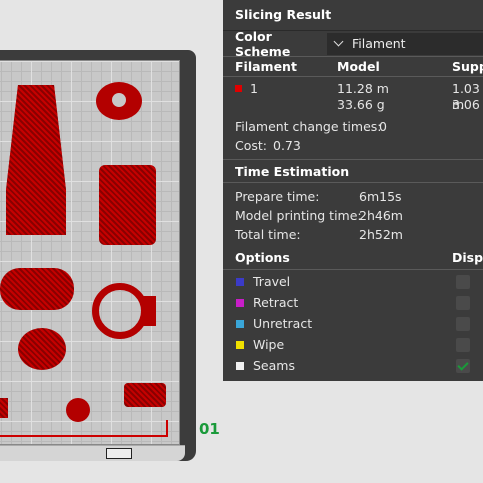 Image resolution: width=483 pixels, height=483 pixels. I want to click on plate-boundary-line, so click(84, 436).